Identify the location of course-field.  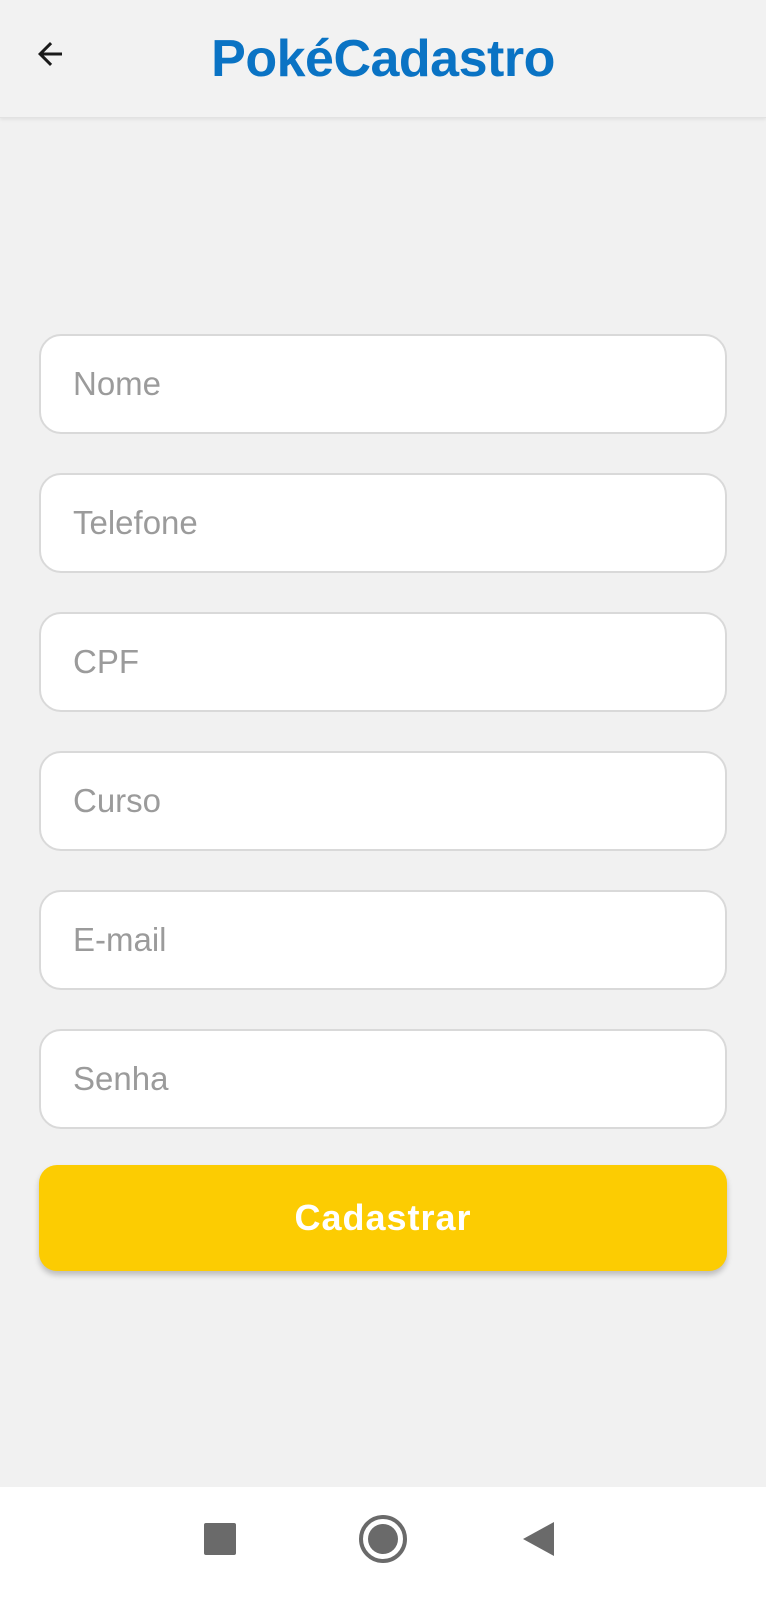
(383, 801).